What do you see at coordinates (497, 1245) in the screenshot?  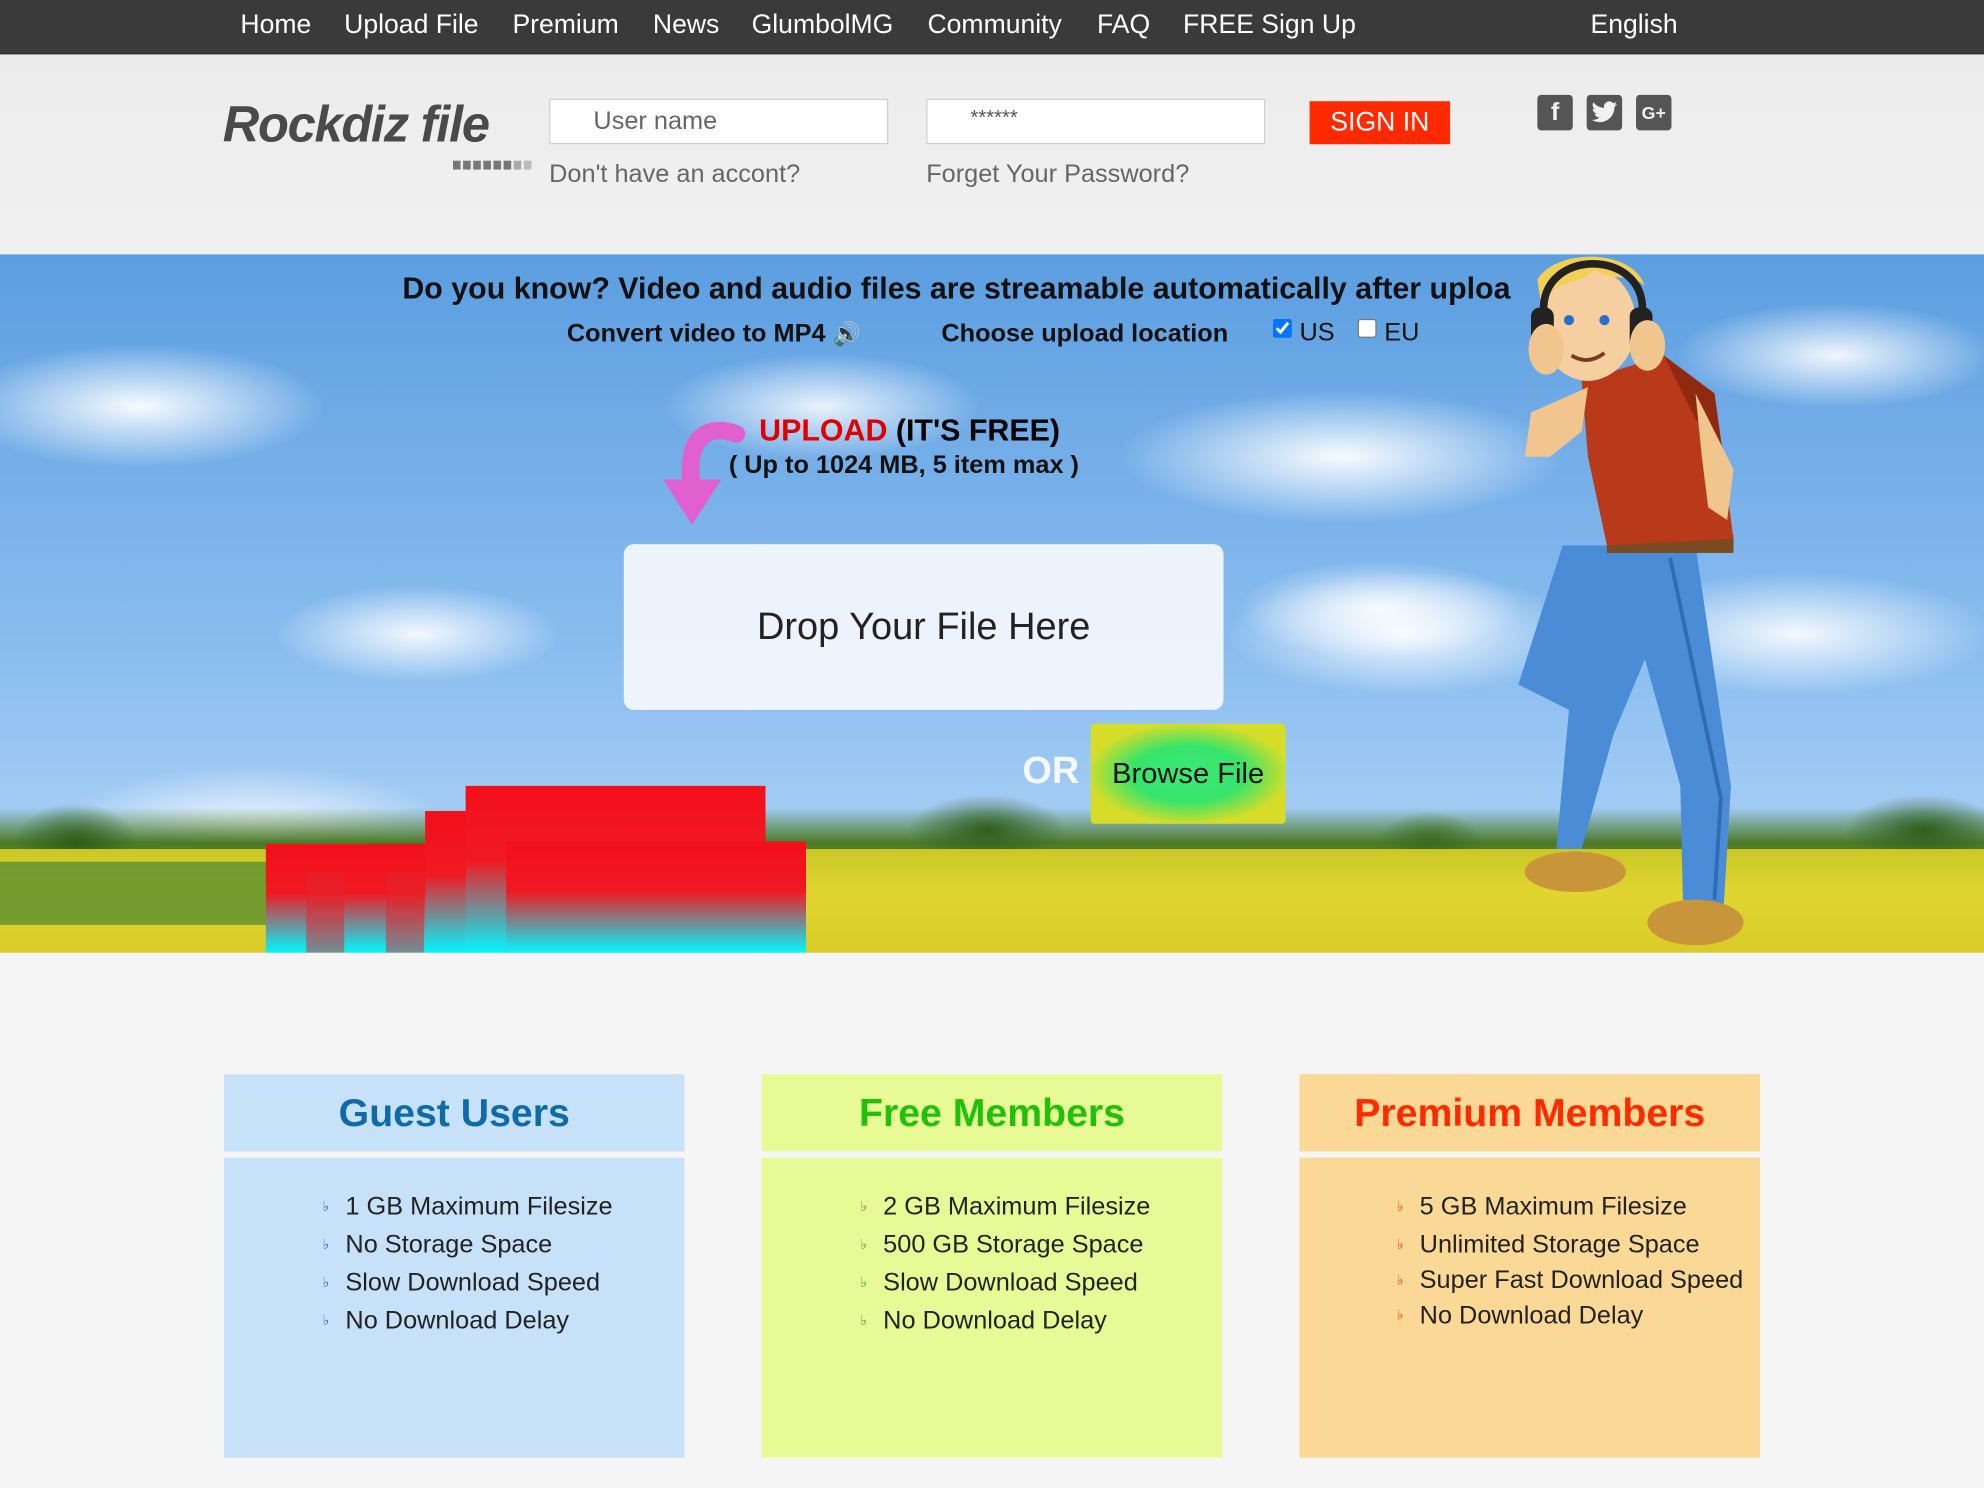 I see `plan-feature: ♭ No Storage Space` at bounding box center [497, 1245].